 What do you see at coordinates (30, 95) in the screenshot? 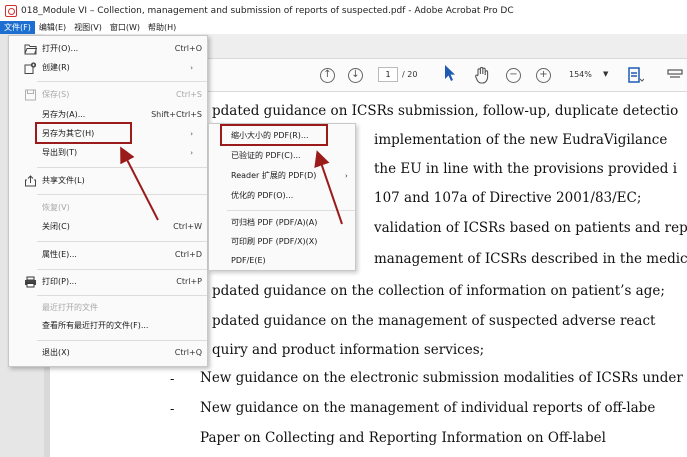
I see `save-icon` at bounding box center [30, 95].